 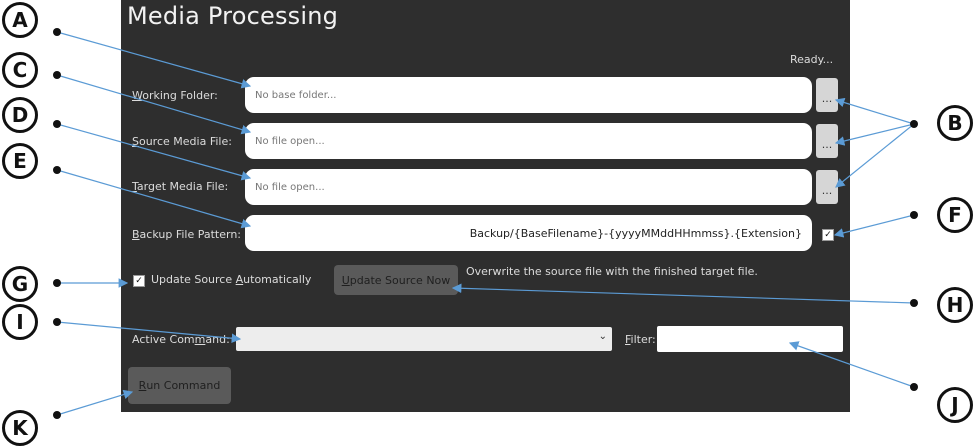 What do you see at coordinates (20, 322) in the screenshot?
I see `callout-i: I` at bounding box center [20, 322].